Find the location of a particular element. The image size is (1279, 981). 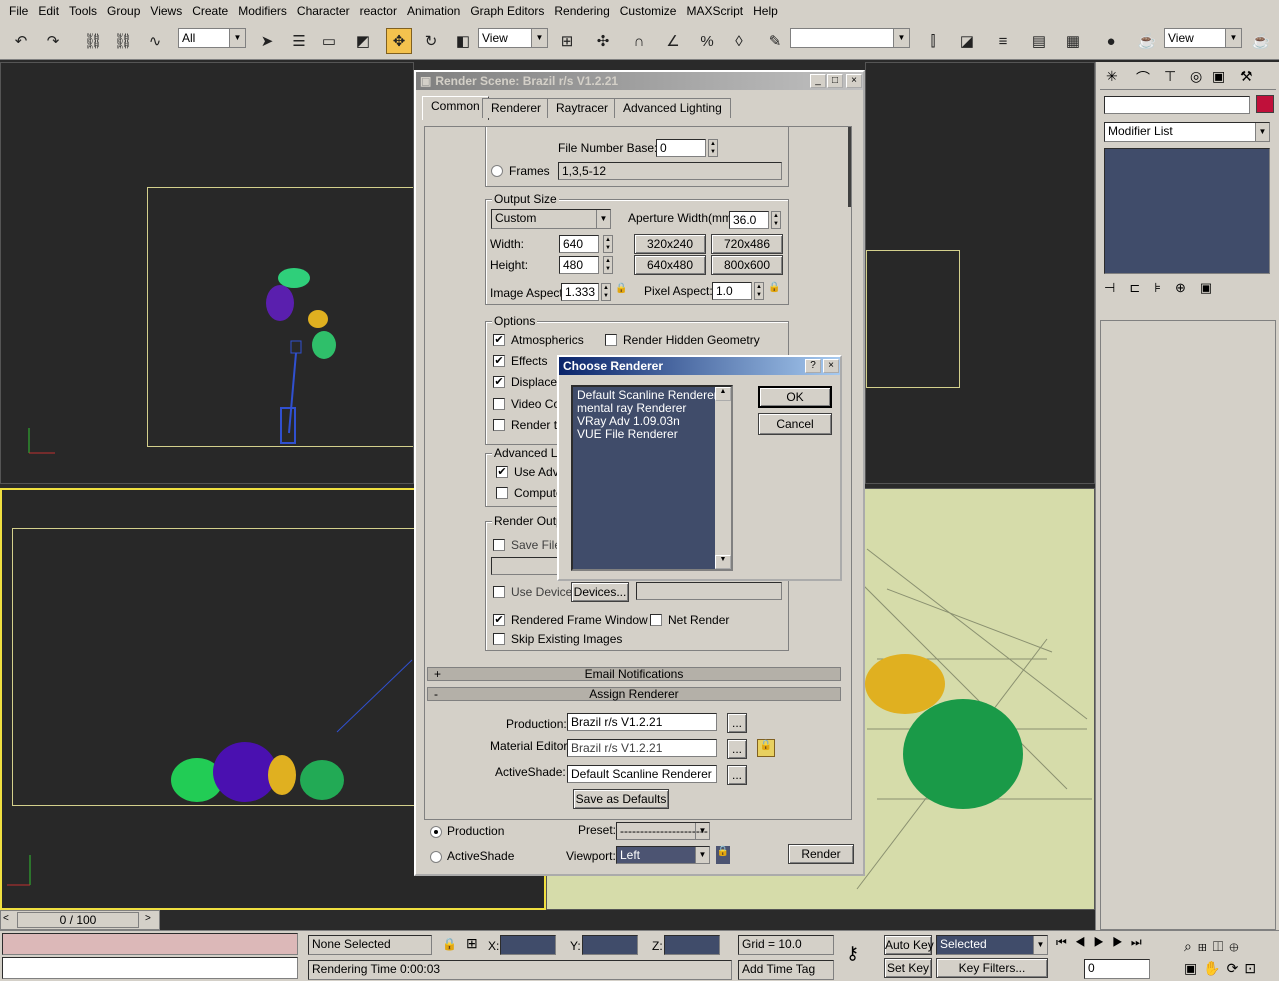

window-crossing-icon: ◩ is located at coordinates (363, 41).